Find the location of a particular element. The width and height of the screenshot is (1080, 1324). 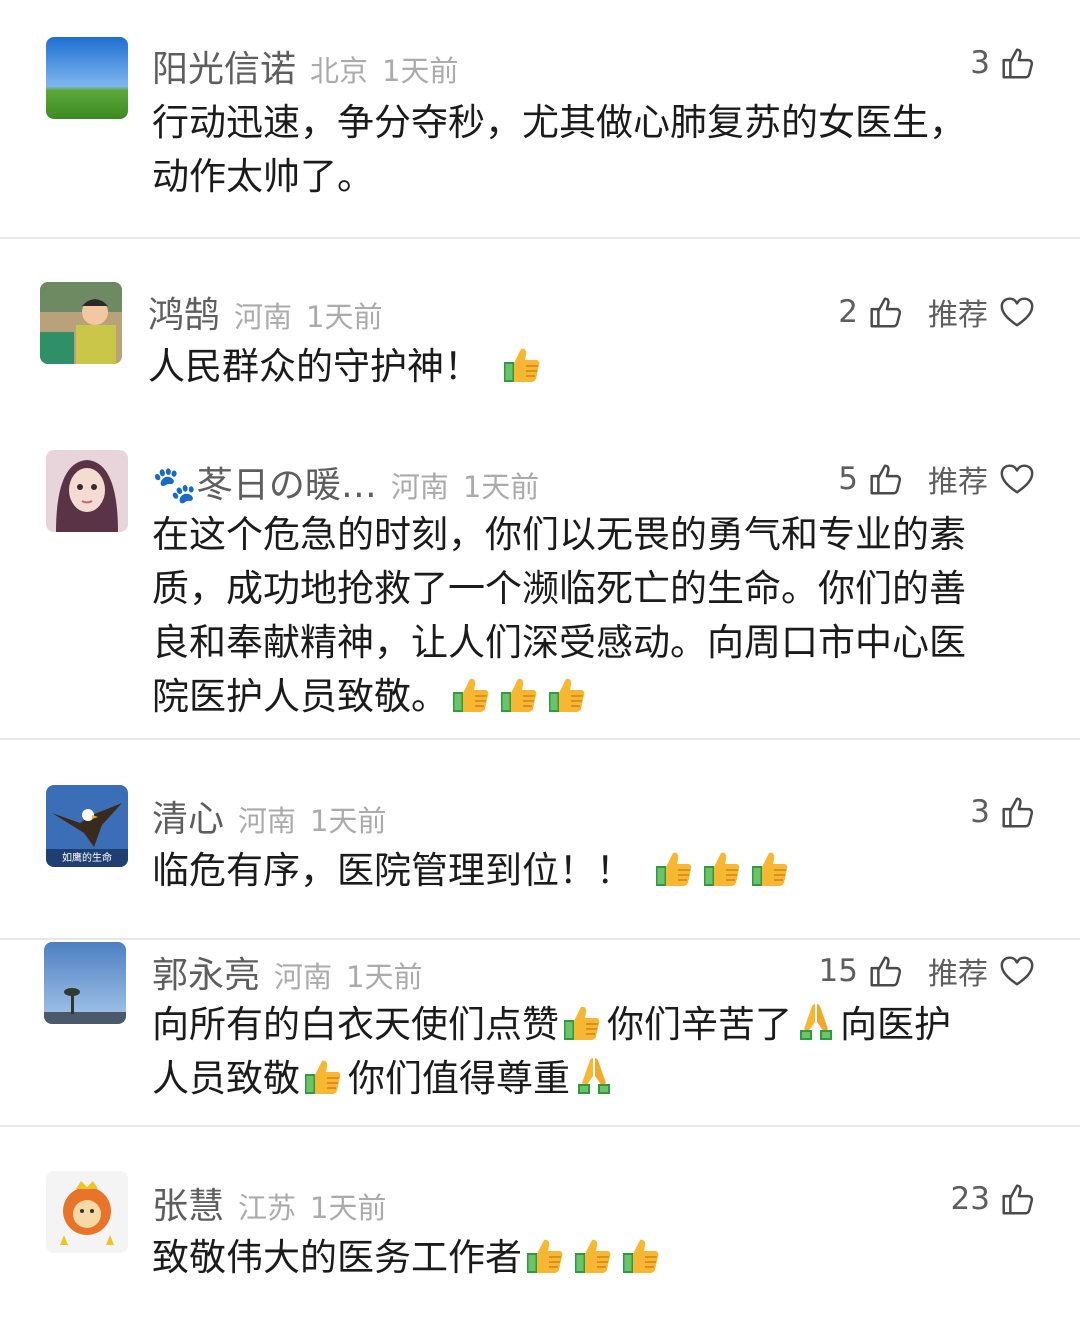

comment-text: 临危有序，医院管理到位！！ is located at coordinates (473, 871).